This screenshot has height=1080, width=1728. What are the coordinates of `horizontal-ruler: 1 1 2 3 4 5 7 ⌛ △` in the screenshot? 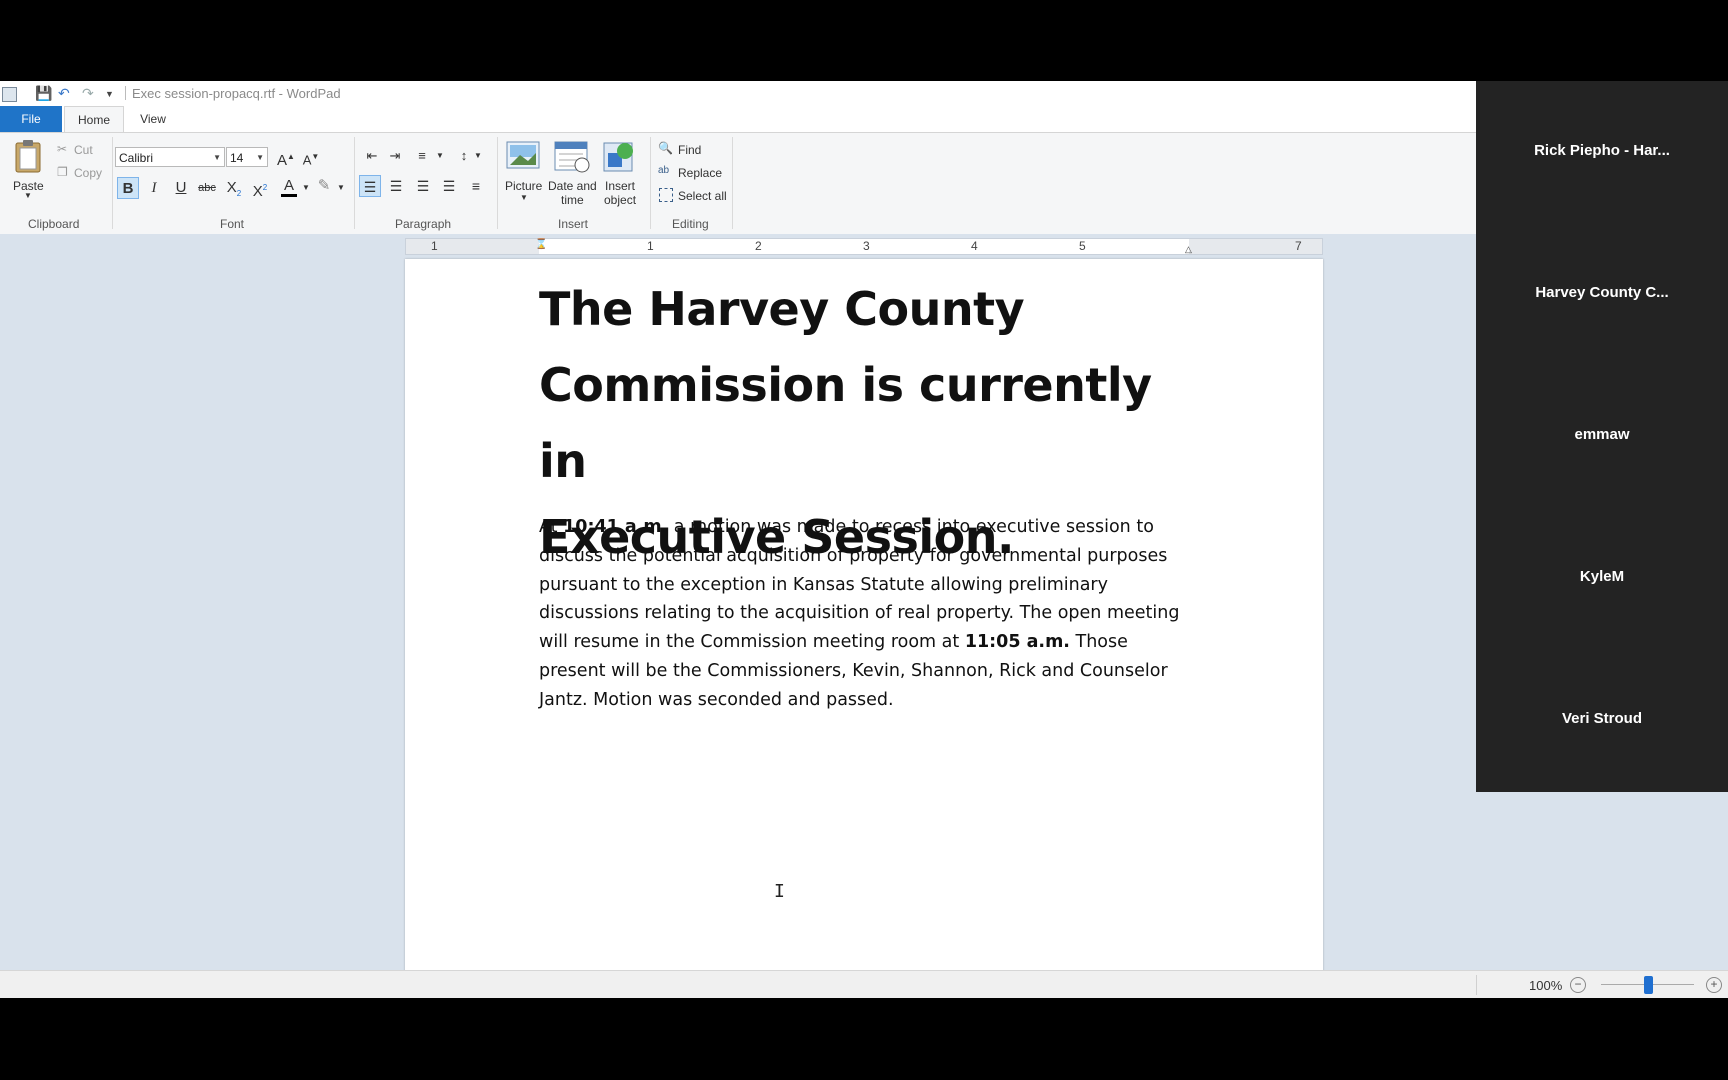 It's located at (864, 246).